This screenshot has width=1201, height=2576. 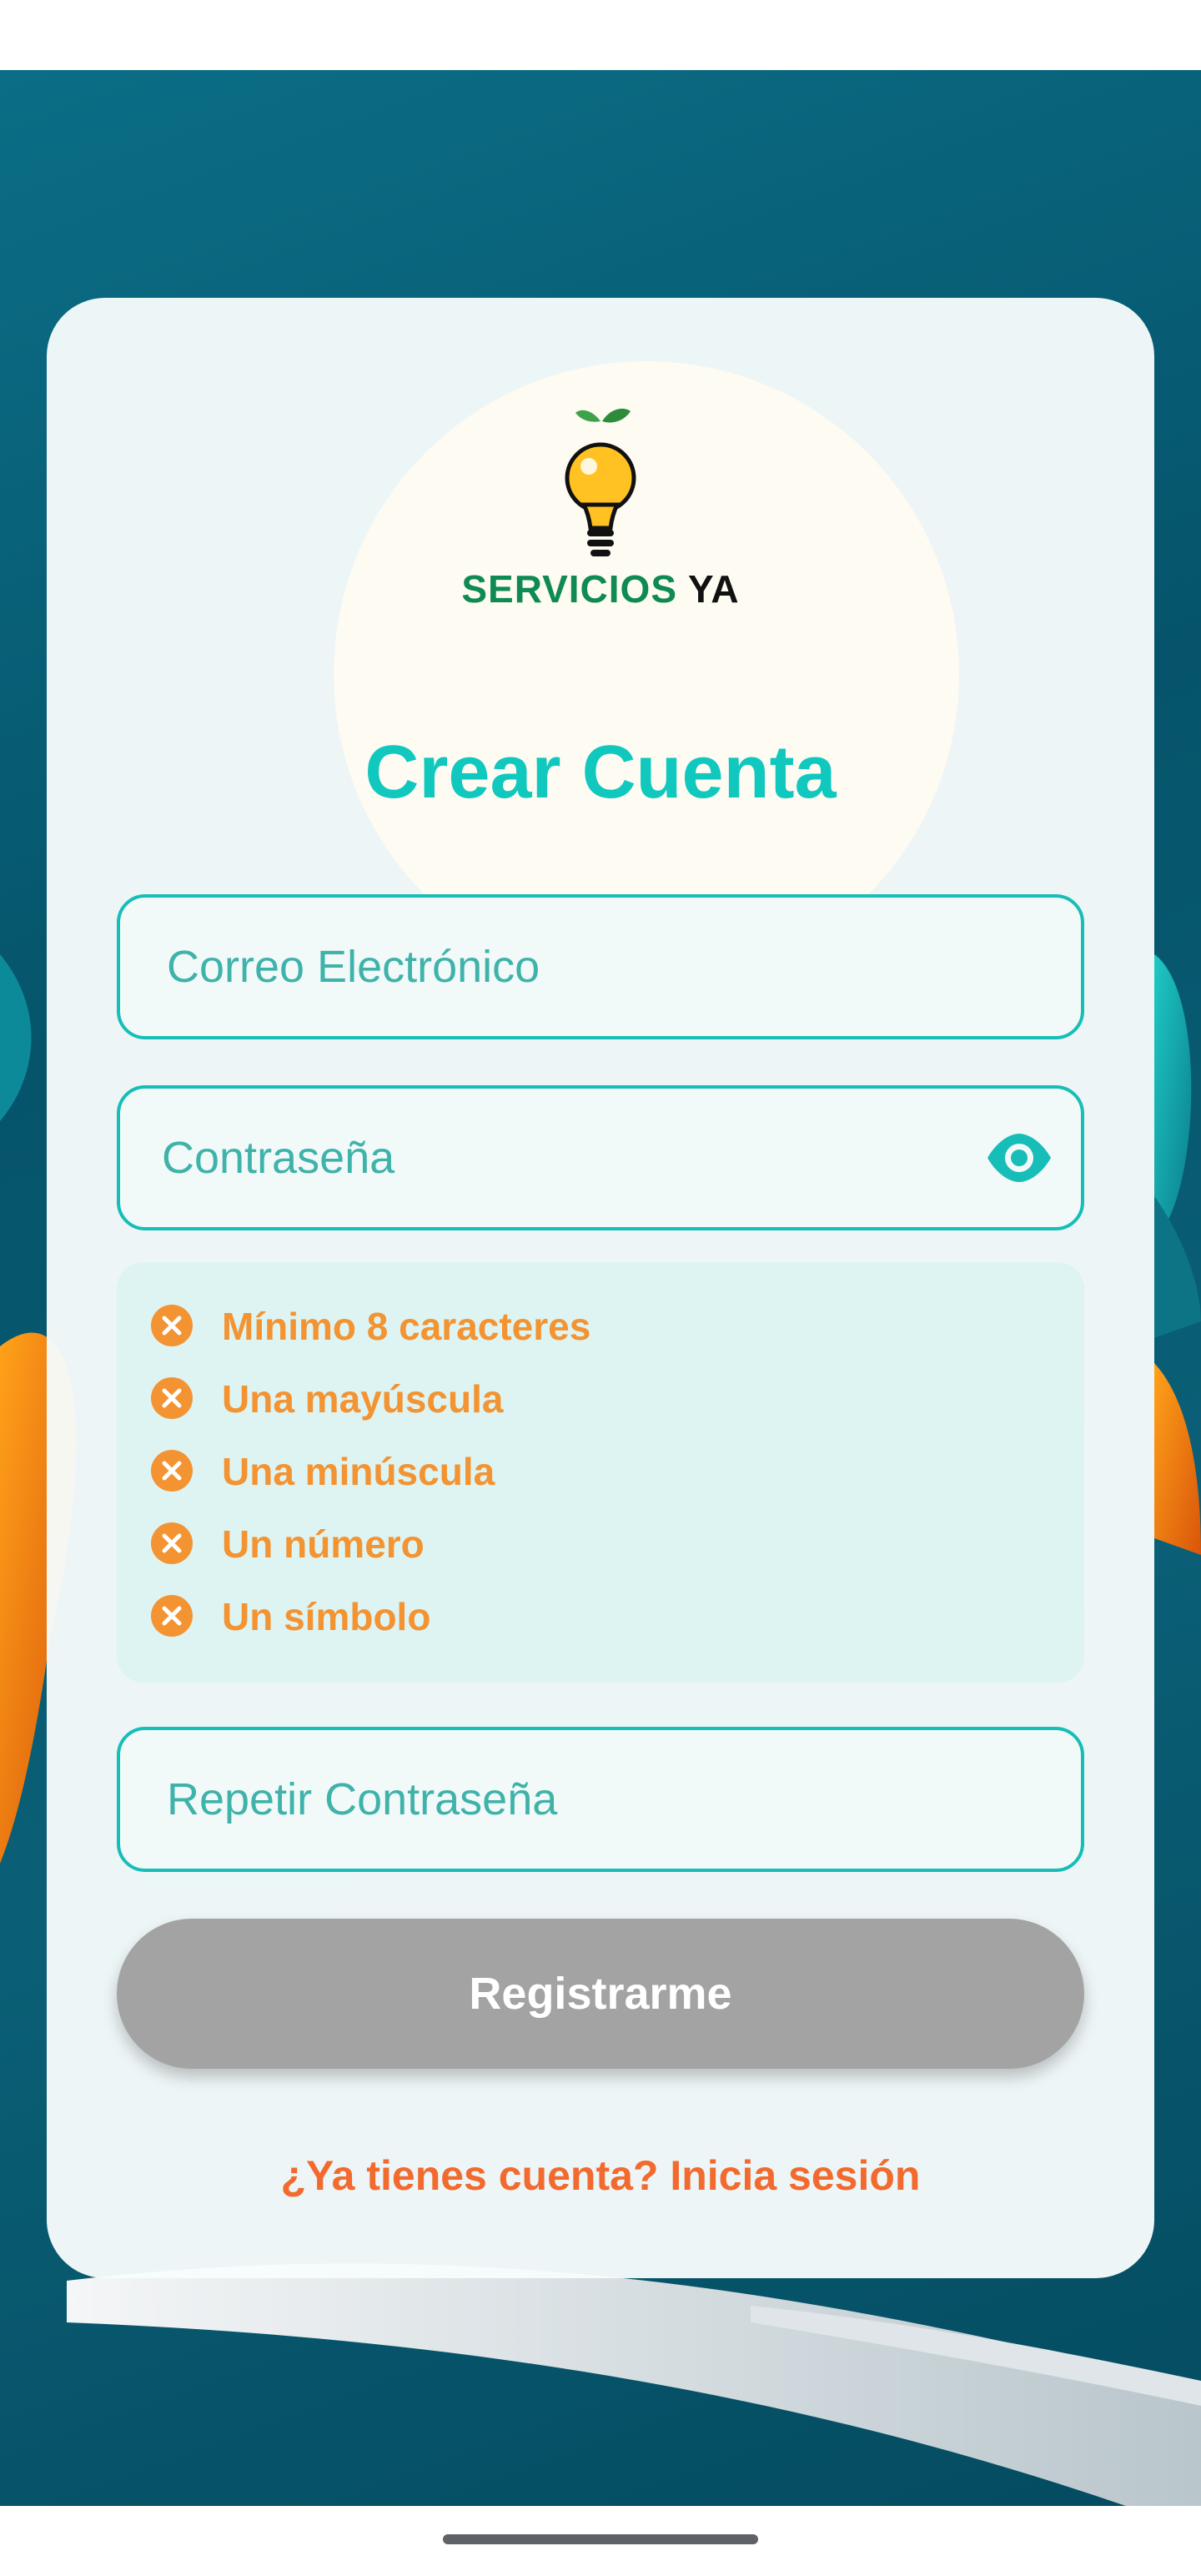 I want to click on requirement-lowercase: Una minúscula, so click(x=601, y=1471).